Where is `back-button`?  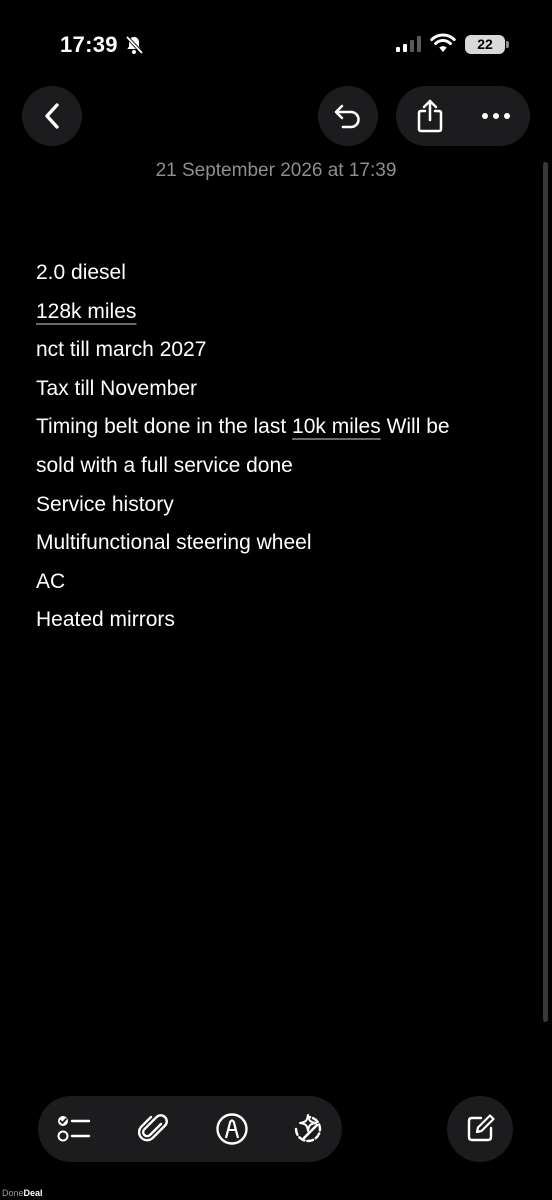
back-button is located at coordinates (52, 116).